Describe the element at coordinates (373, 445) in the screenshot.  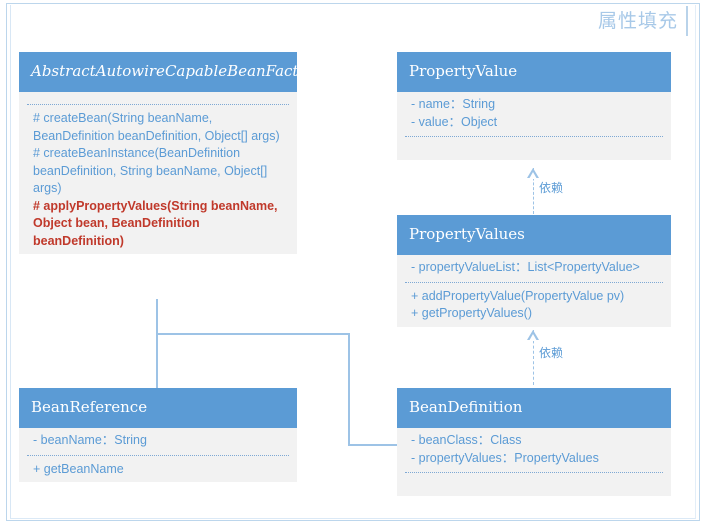
I see `connector-to-bean-definition-horizontal` at that location.